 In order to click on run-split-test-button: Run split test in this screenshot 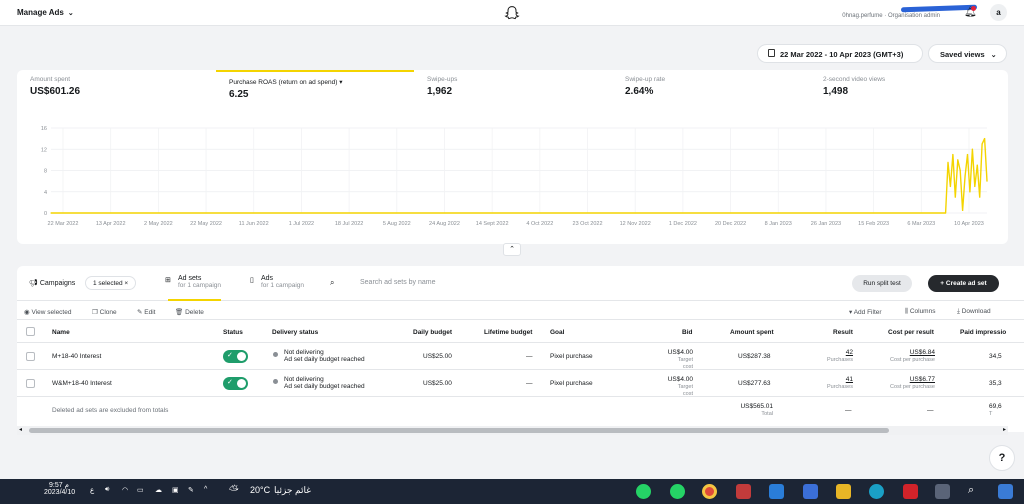, I will do `click(882, 283)`.